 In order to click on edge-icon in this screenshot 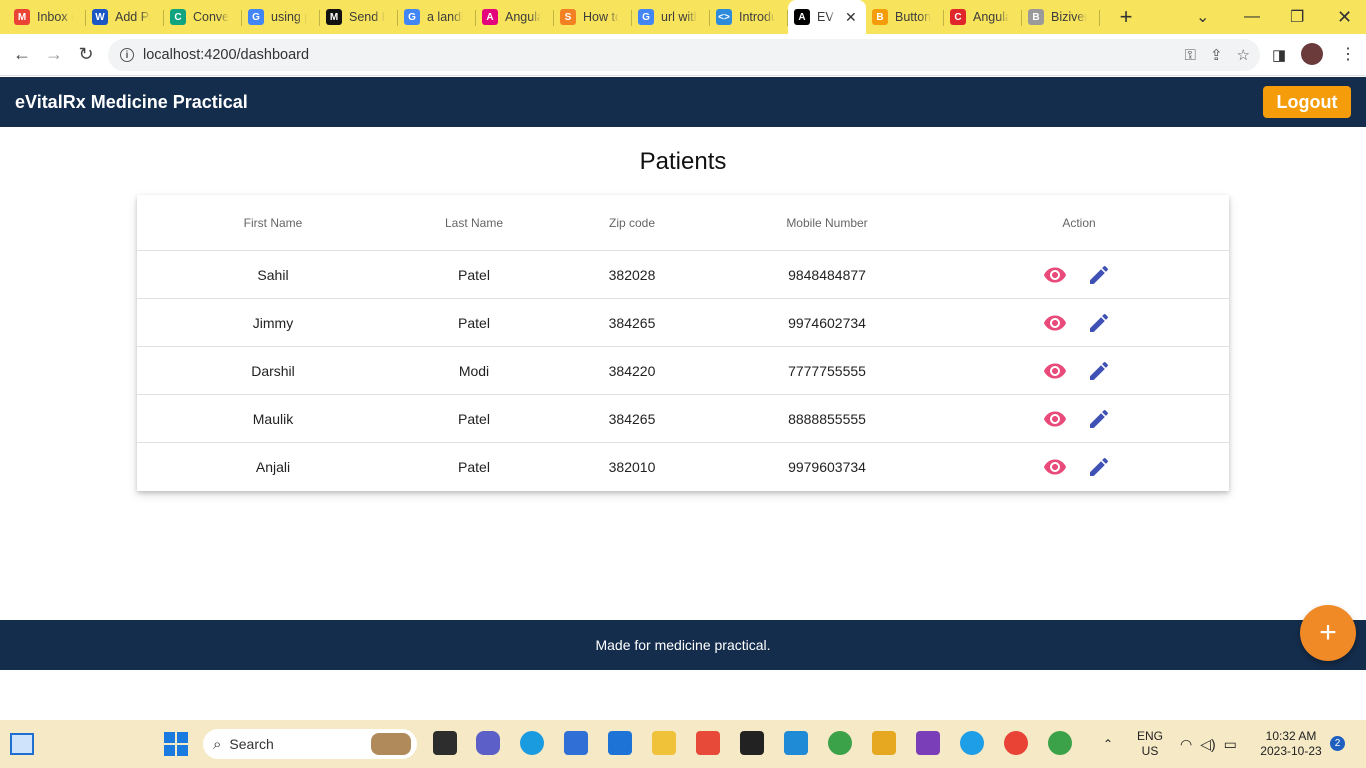, I will do `click(532, 743)`.